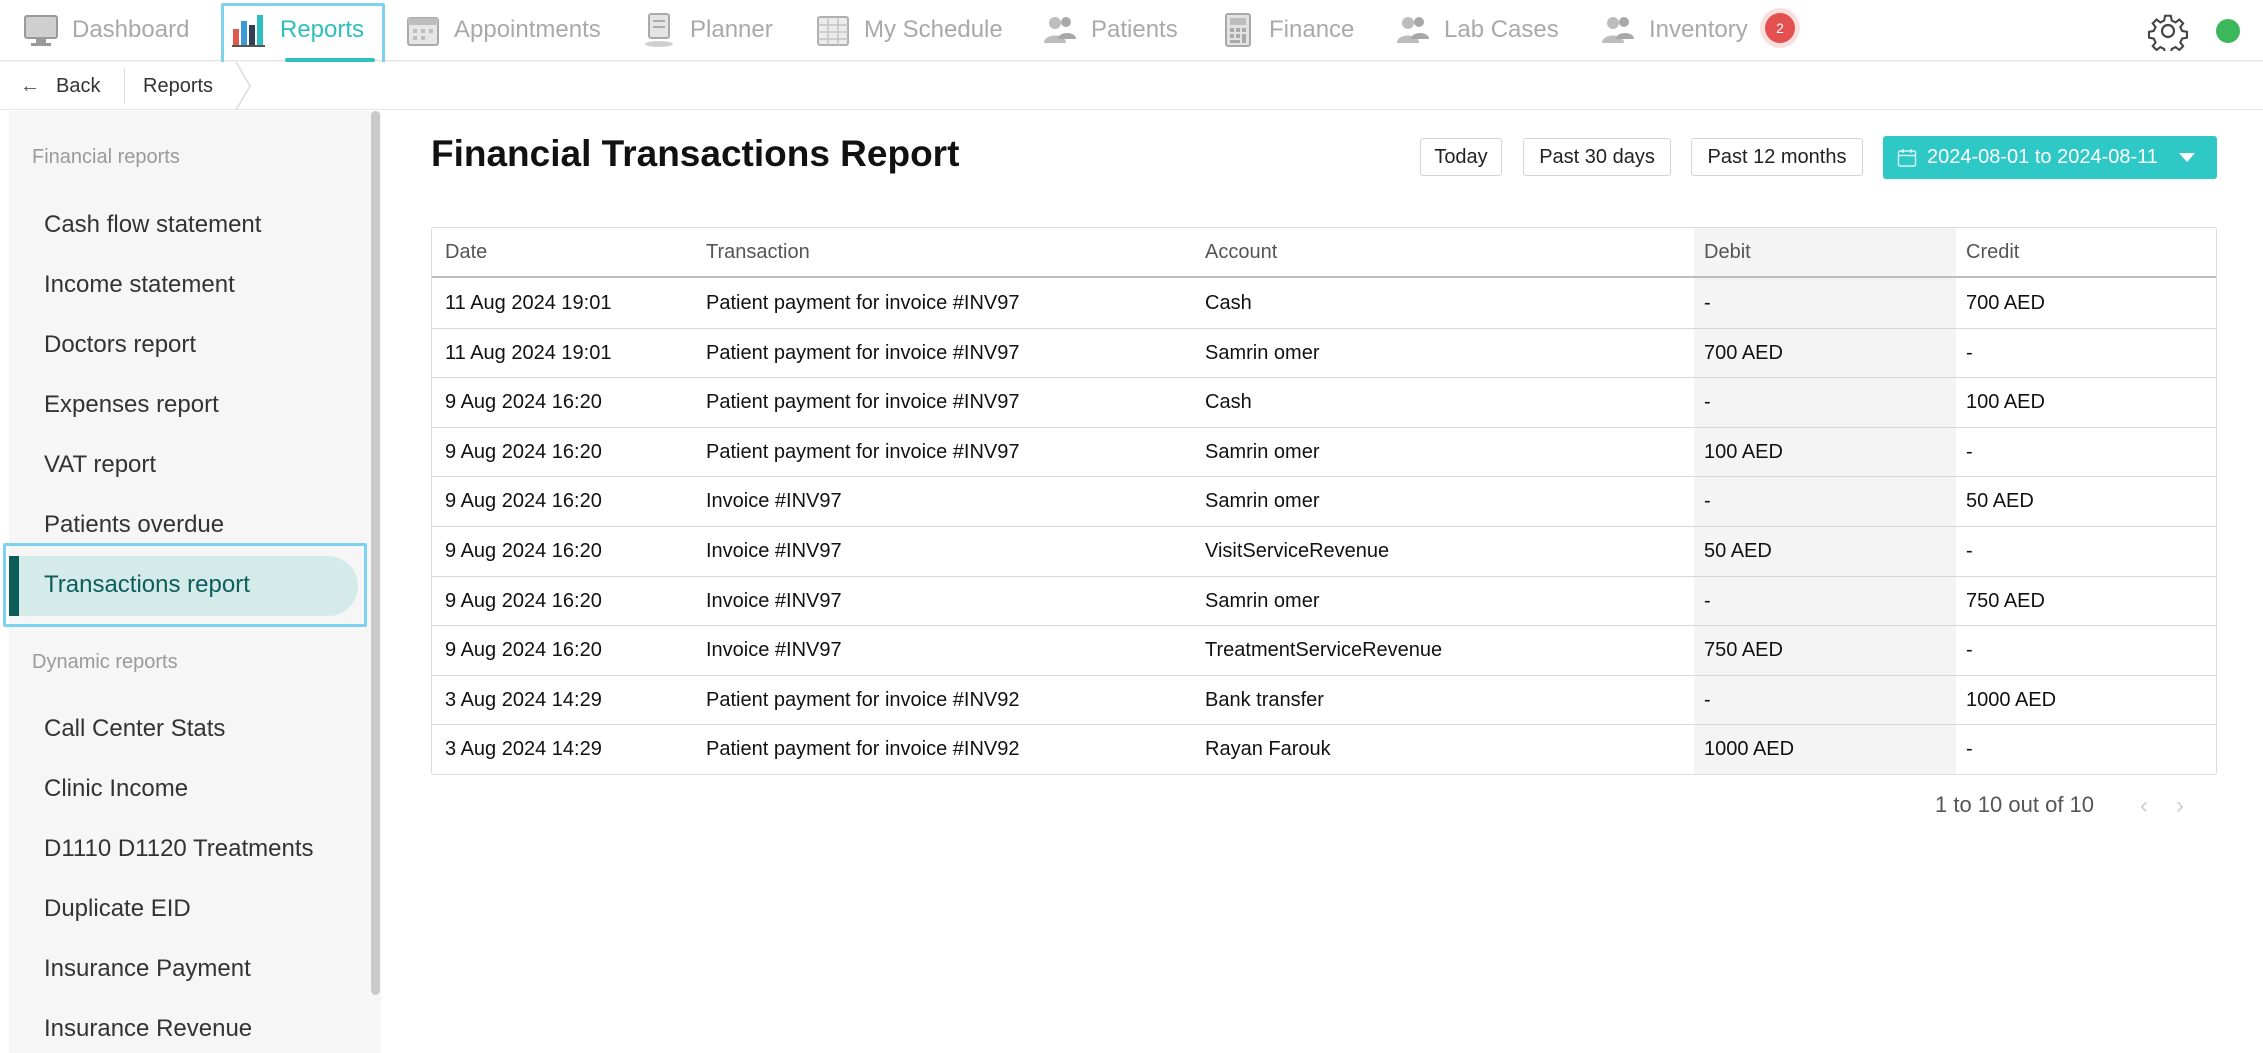  What do you see at coordinates (1727, 252) in the screenshot?
I see `column-header-debit: Debit` at bounding box center [1727, 252].